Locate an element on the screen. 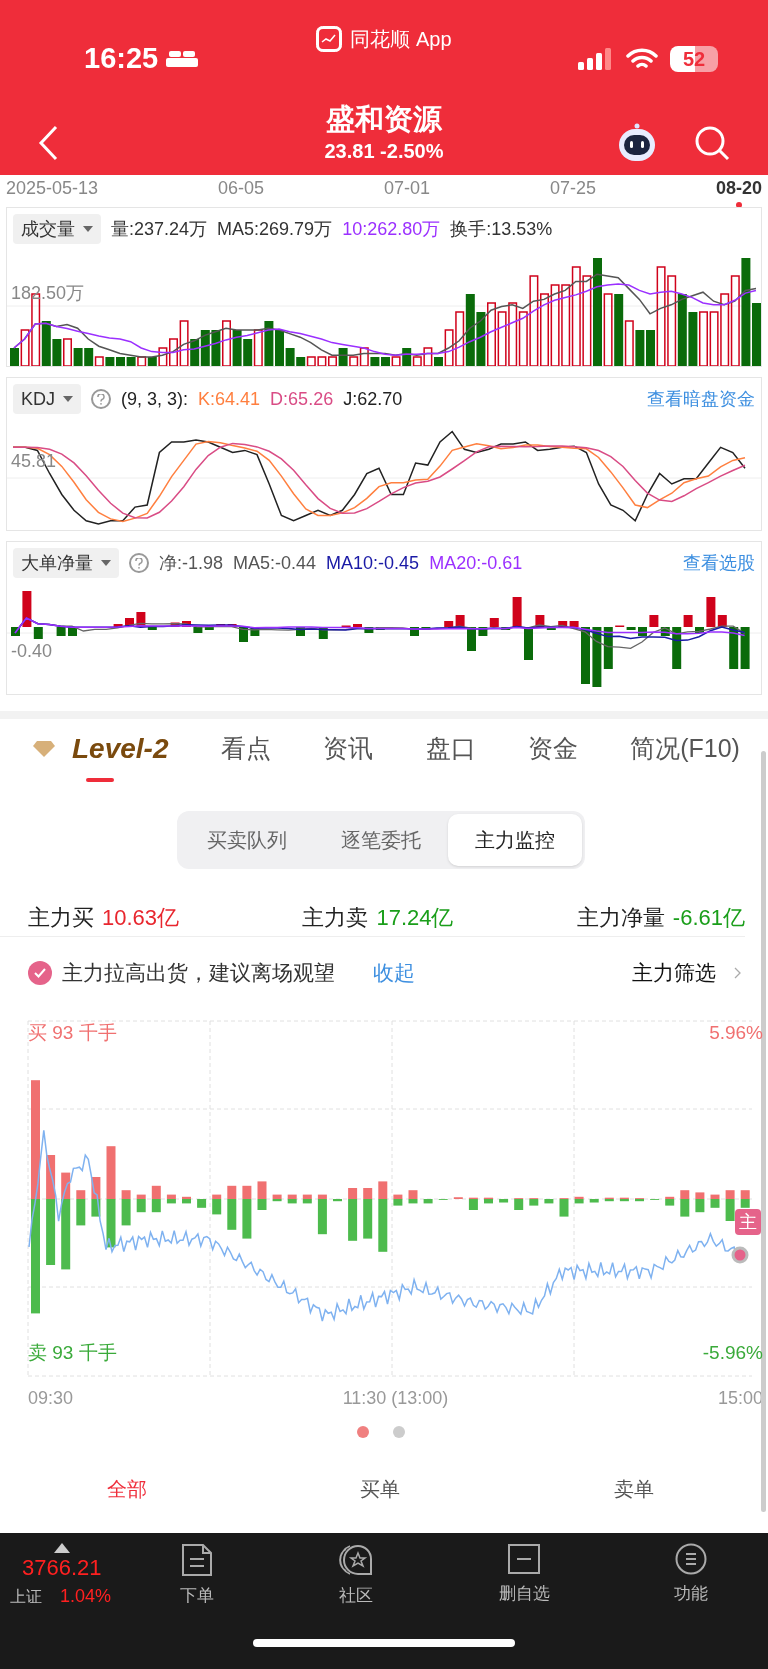  stock-quote: 23.81 -2.50% is located at coordinates (384, 151).